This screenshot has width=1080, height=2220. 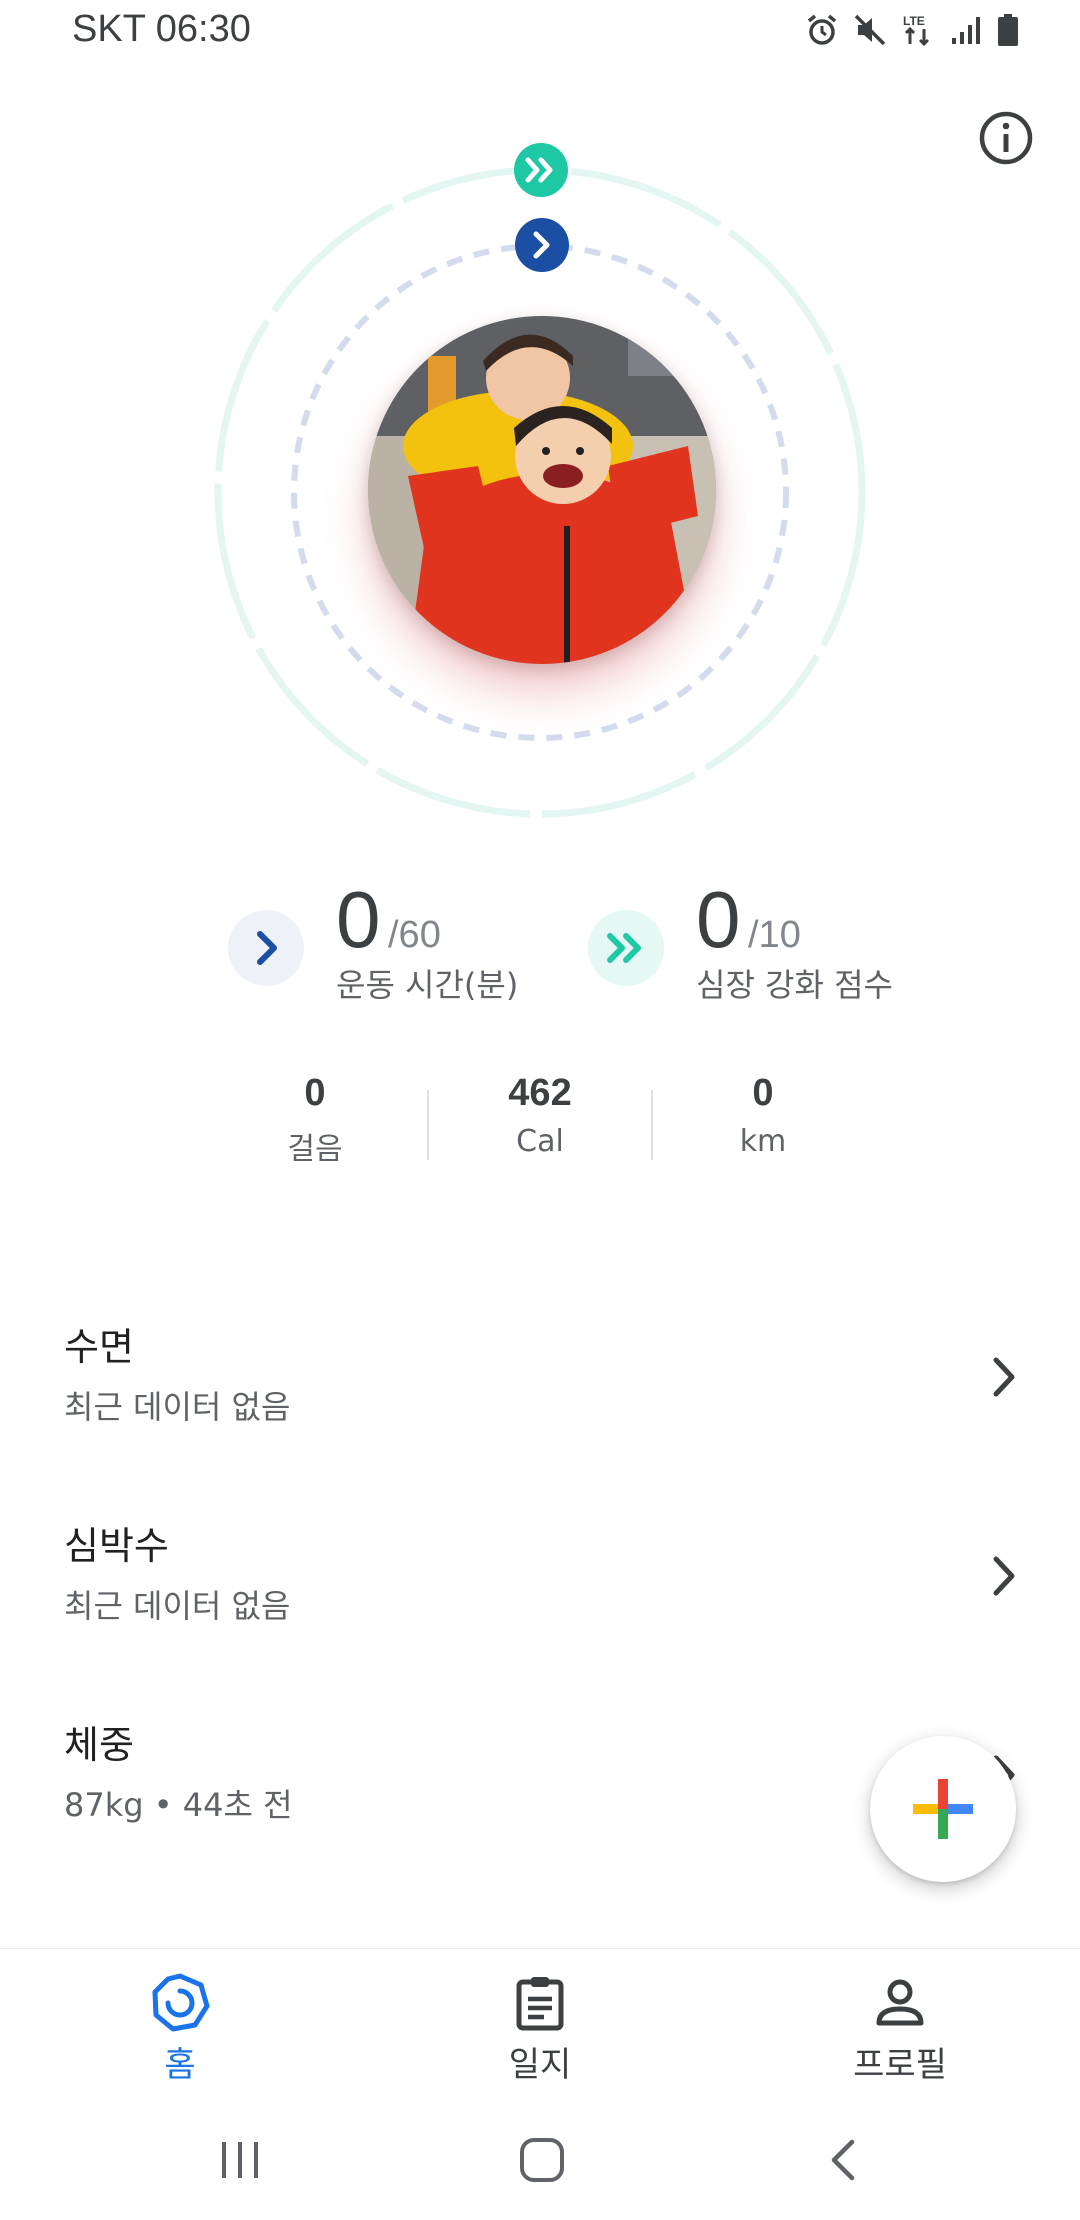 I want to click on move-minutes-metric: 0 /60 운동 시간(분), so click(x=388, y=939).